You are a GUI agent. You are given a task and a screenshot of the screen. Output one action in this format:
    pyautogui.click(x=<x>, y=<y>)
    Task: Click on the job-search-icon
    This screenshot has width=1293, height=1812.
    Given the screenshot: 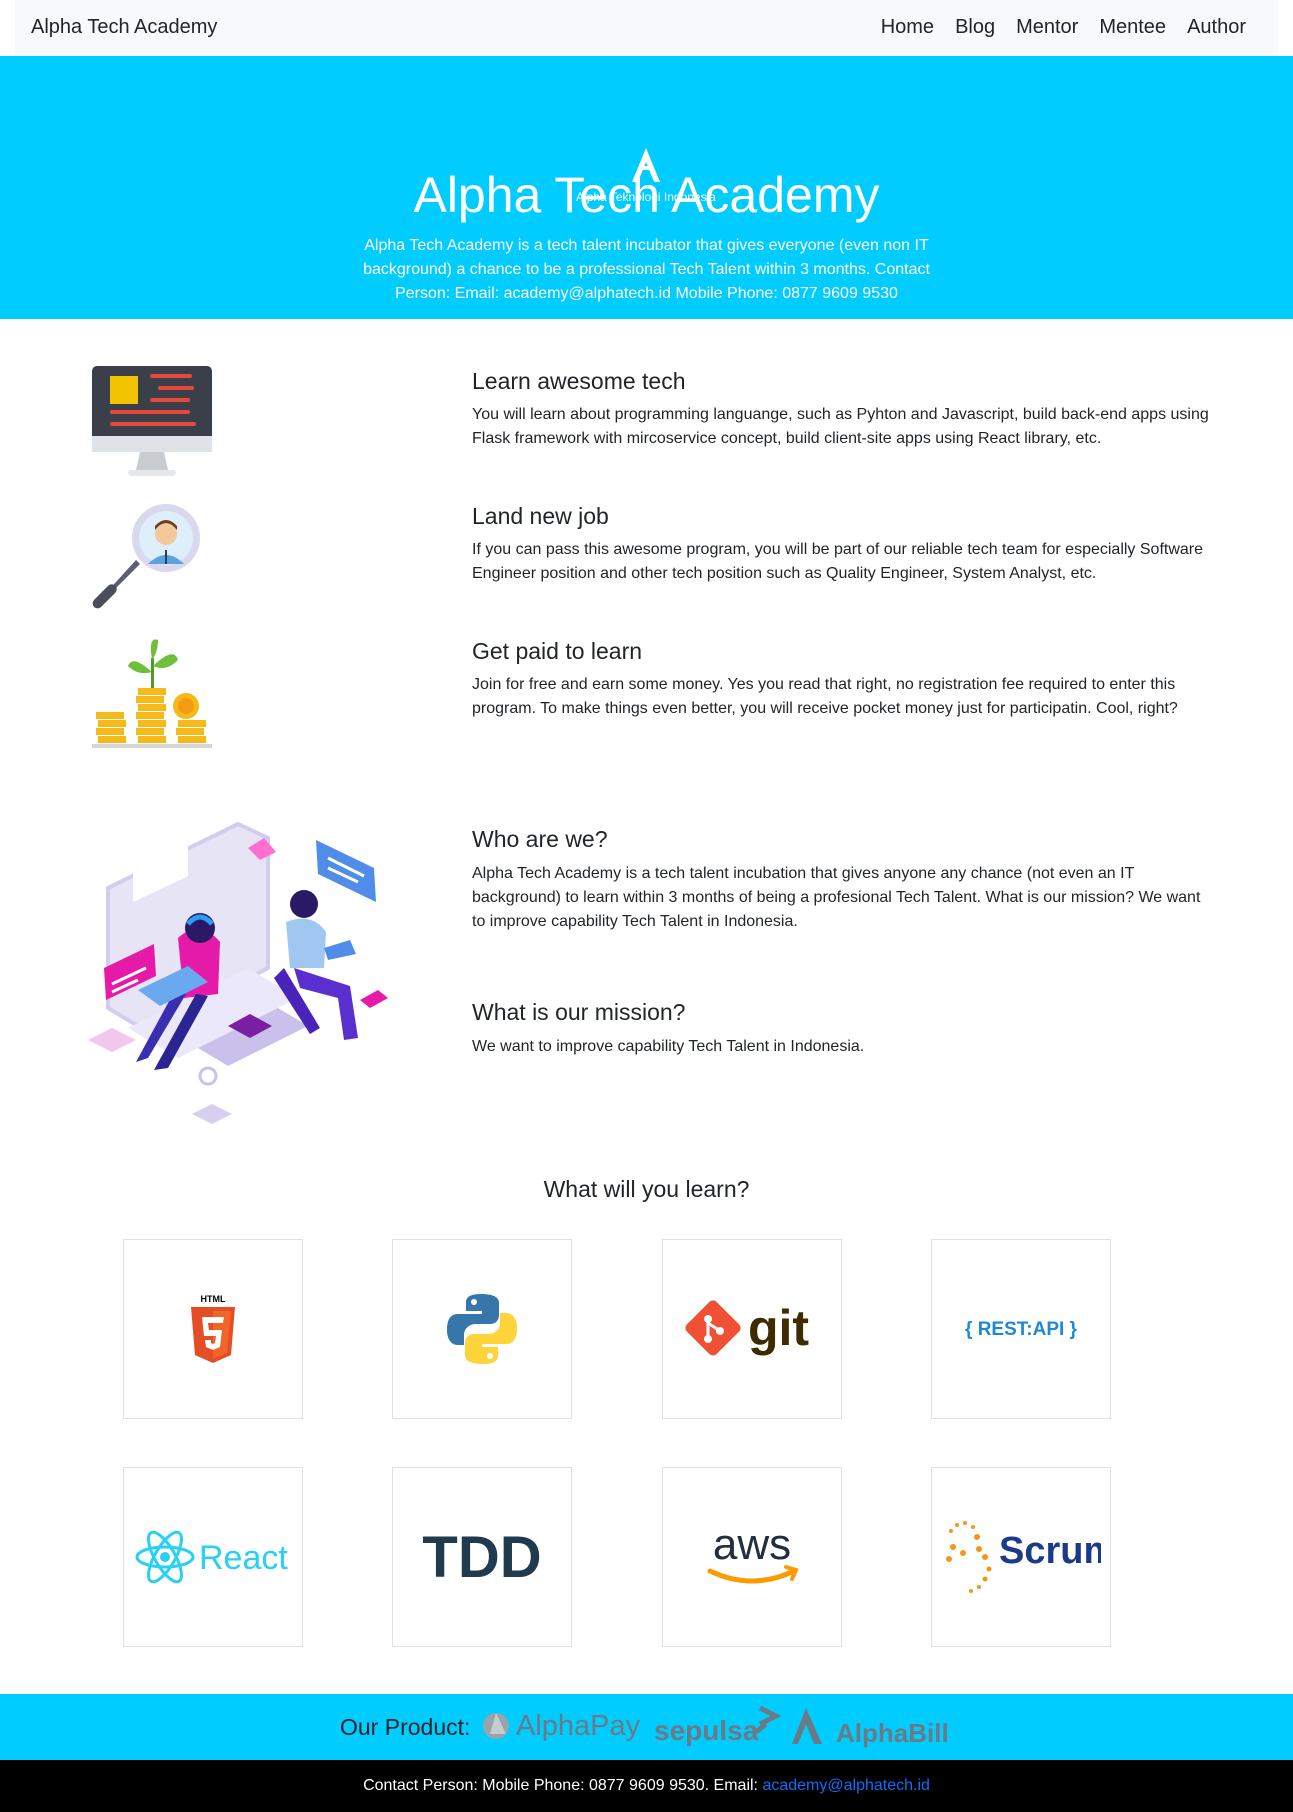 What is the action you would take?
    pyautogui.click(x=146, y=556)
    